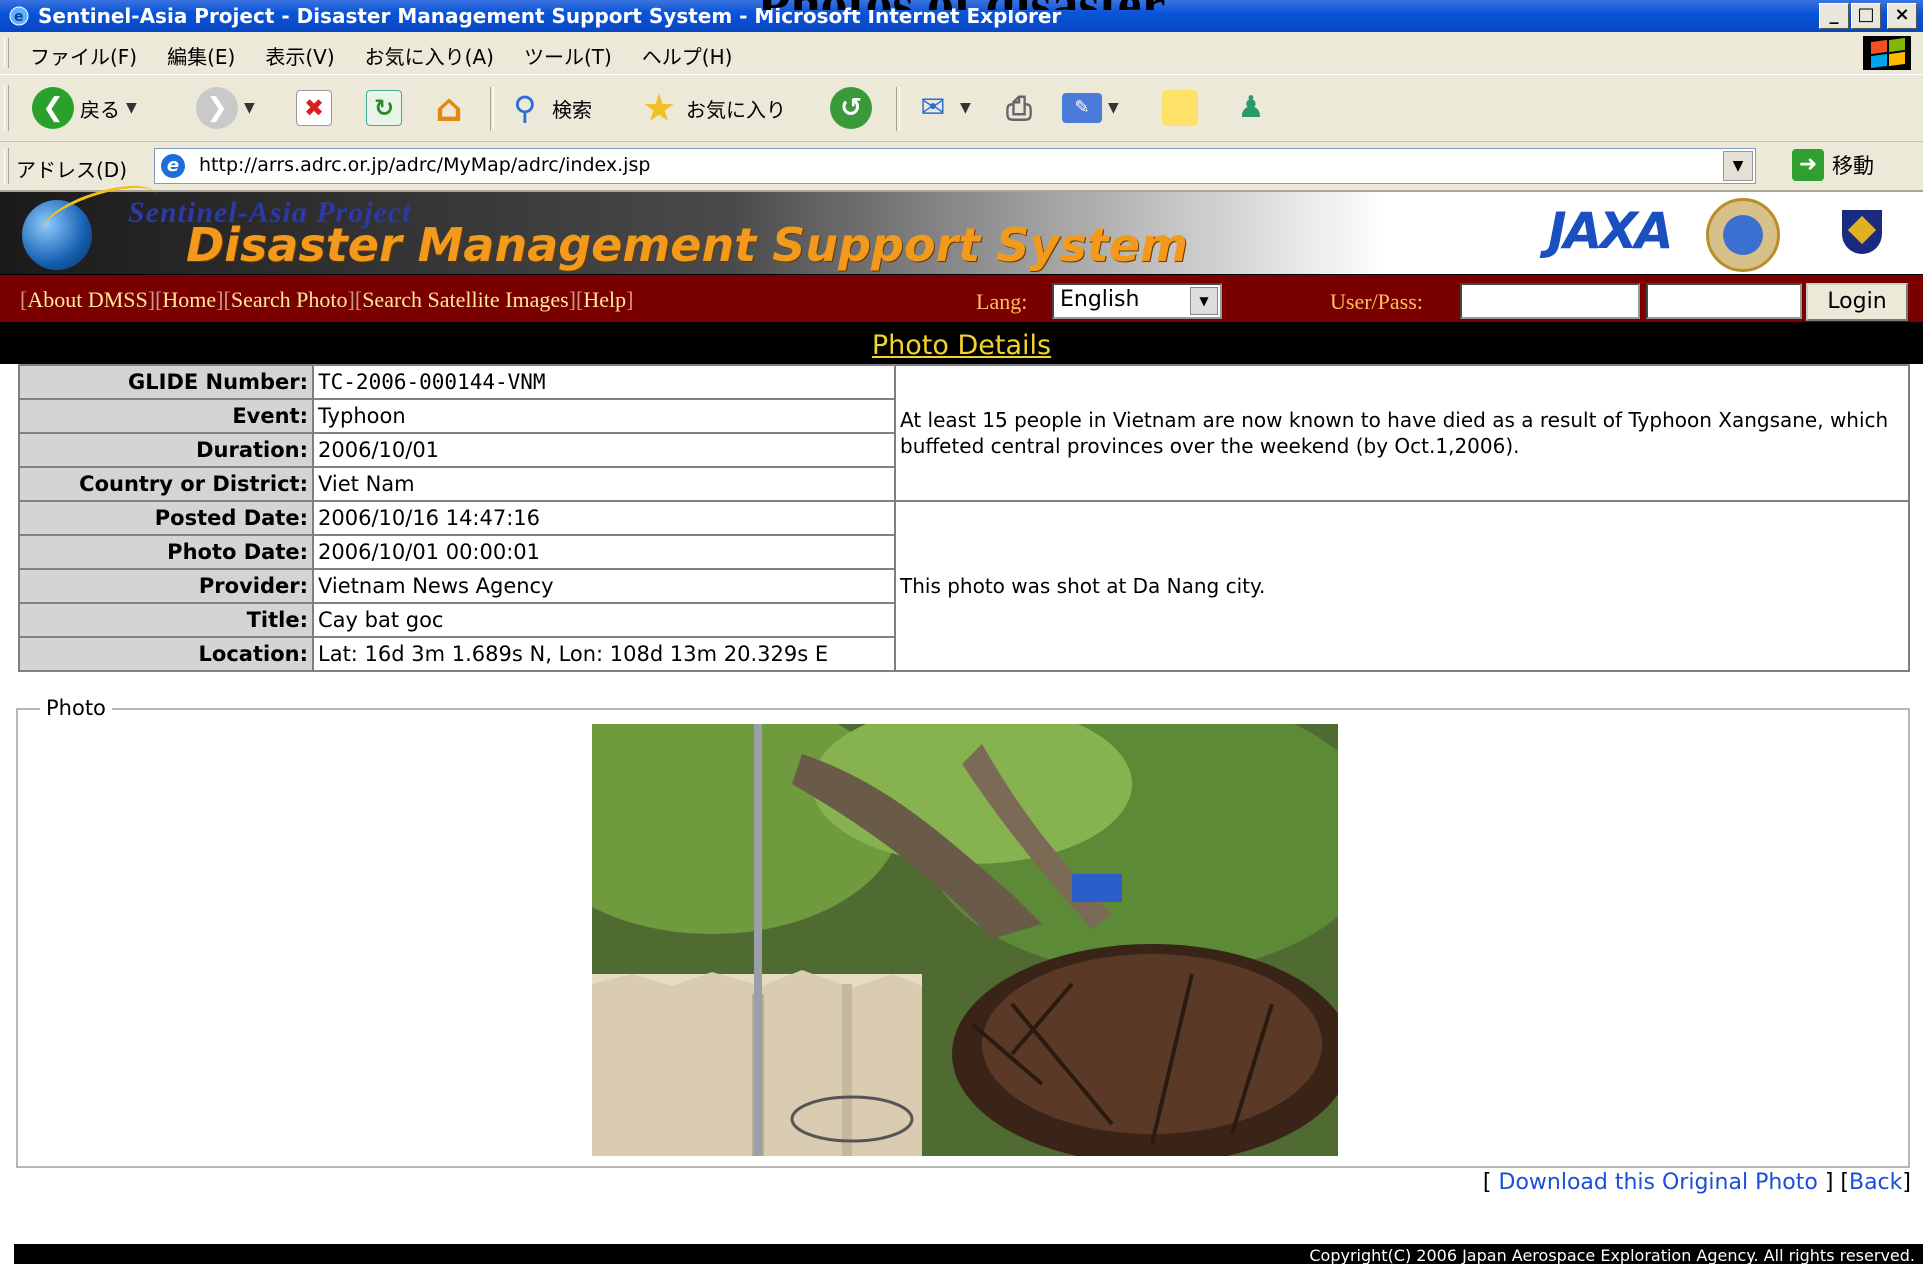  Describe the element at coordinates (1857, 302) in the screenshot. I see `login-button: Login` at that location.